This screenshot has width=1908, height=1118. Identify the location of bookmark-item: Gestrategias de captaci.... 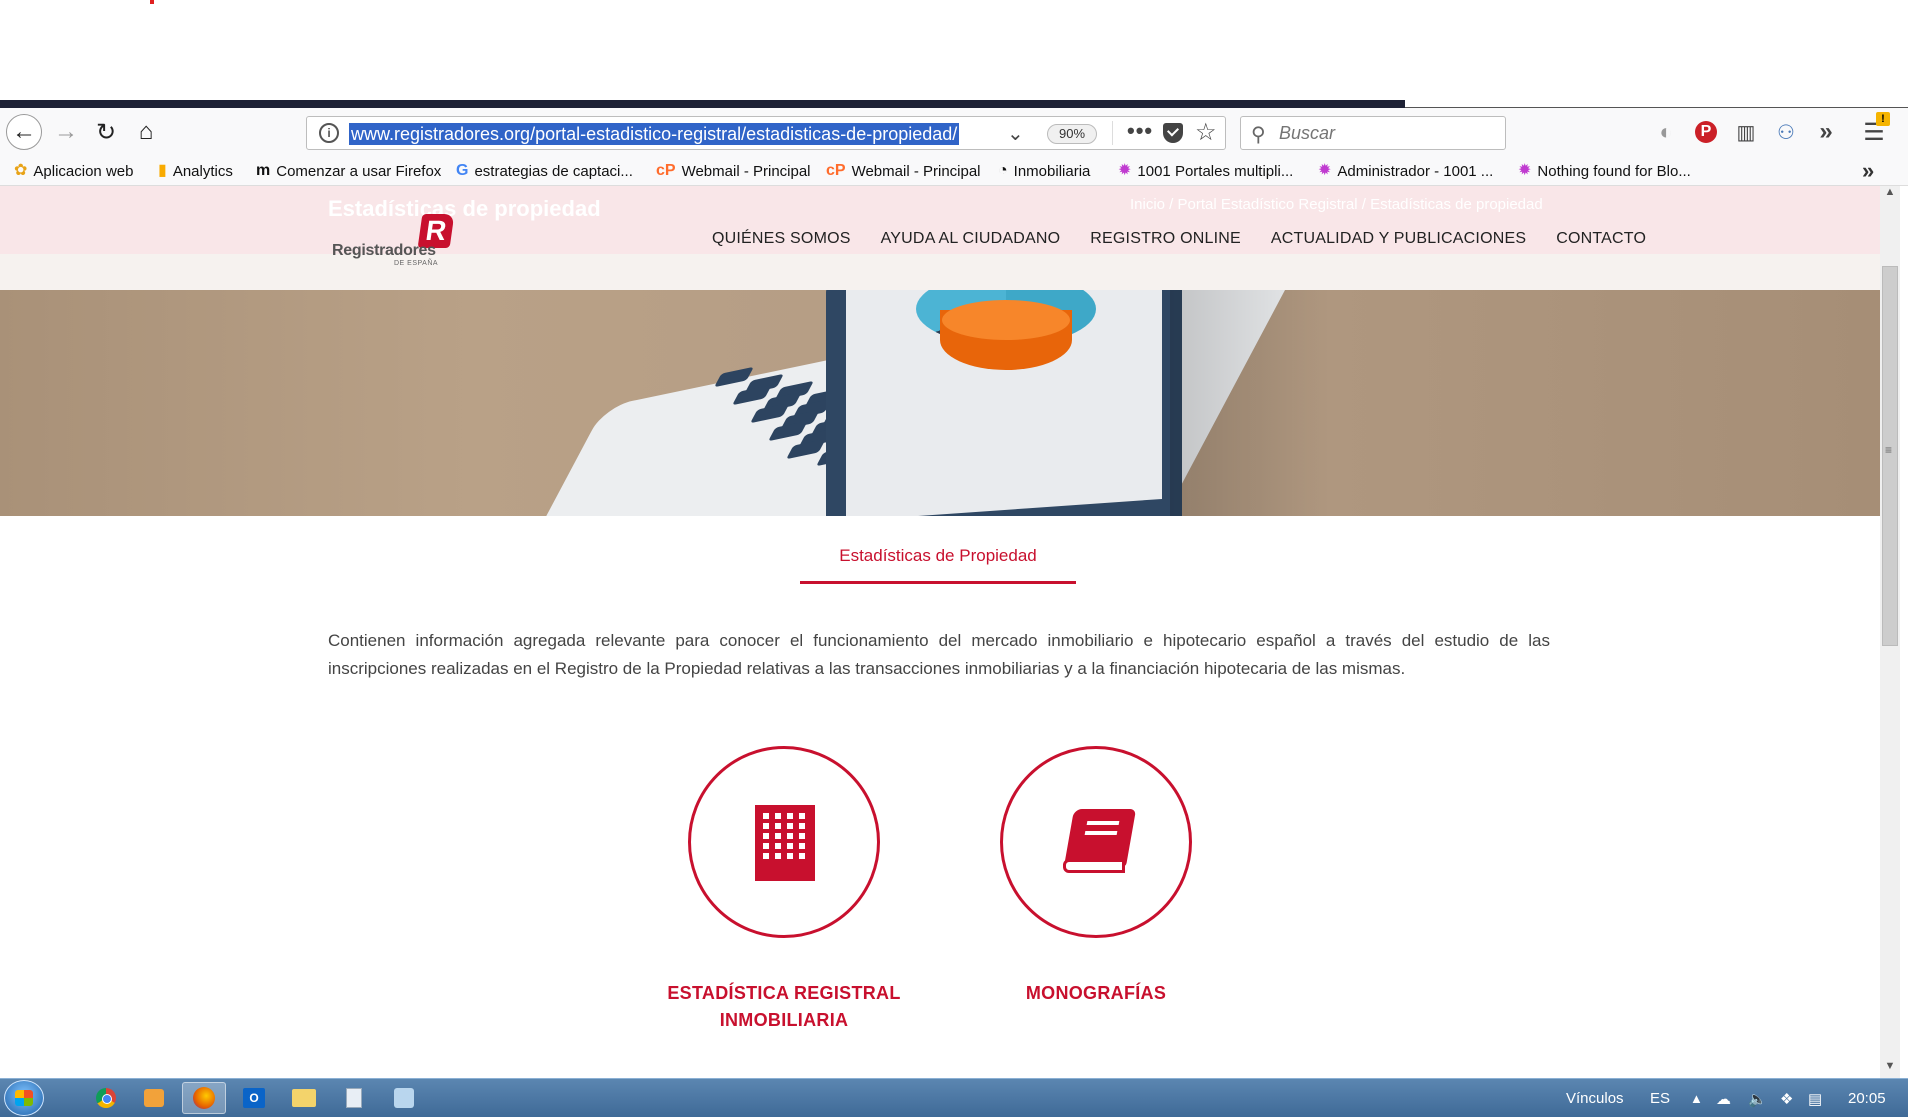
(544, 171).